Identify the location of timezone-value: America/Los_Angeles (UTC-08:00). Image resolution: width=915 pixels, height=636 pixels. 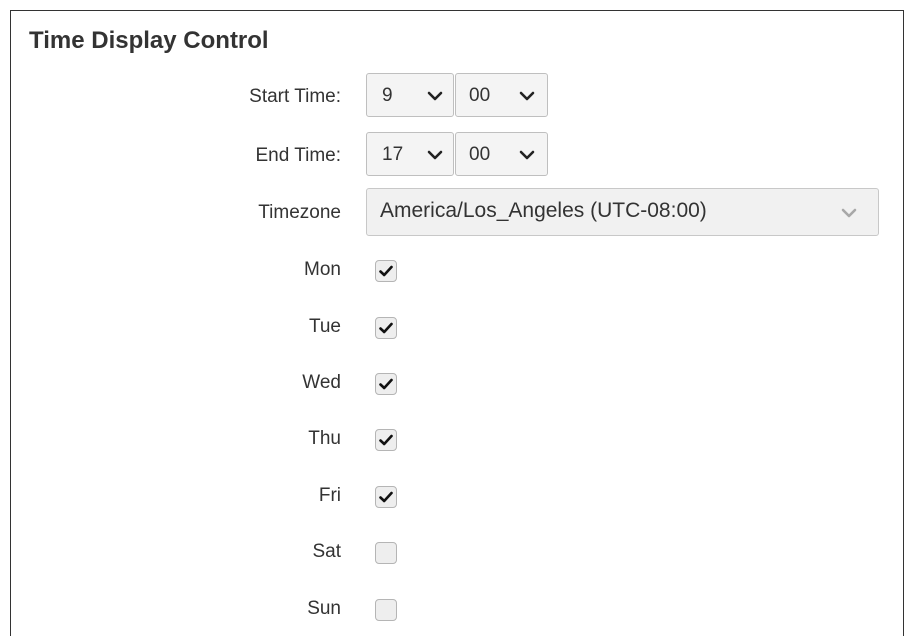
(543, 210).